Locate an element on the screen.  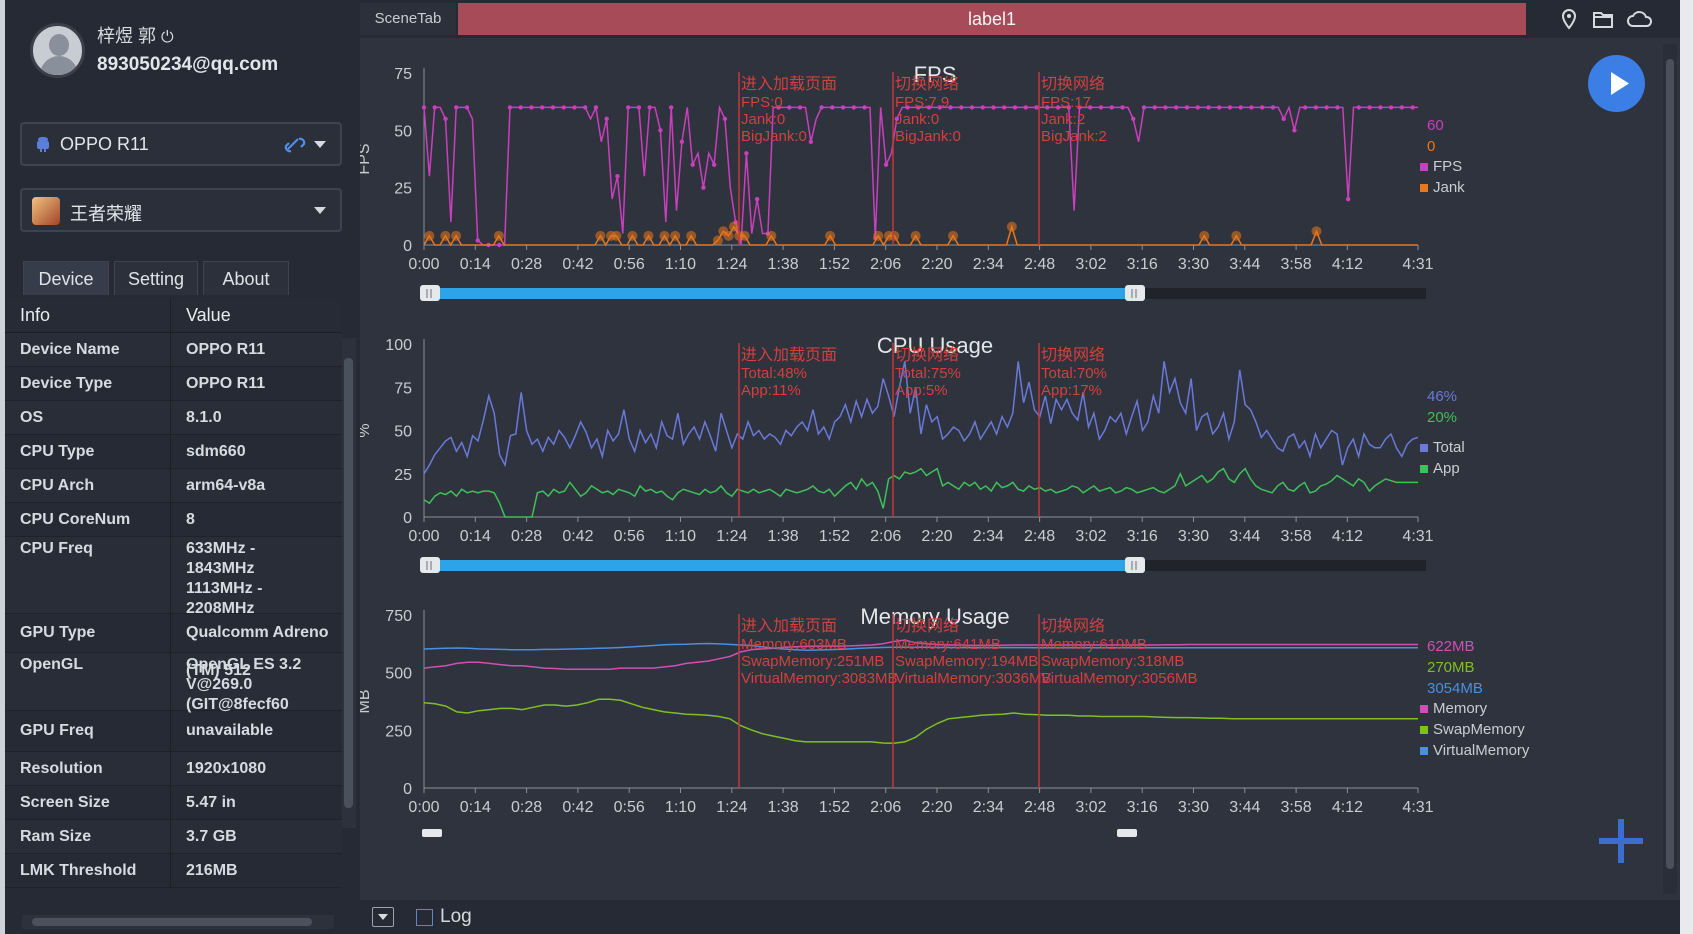
collapse-toggle-button is located at coordinates (383, 917).